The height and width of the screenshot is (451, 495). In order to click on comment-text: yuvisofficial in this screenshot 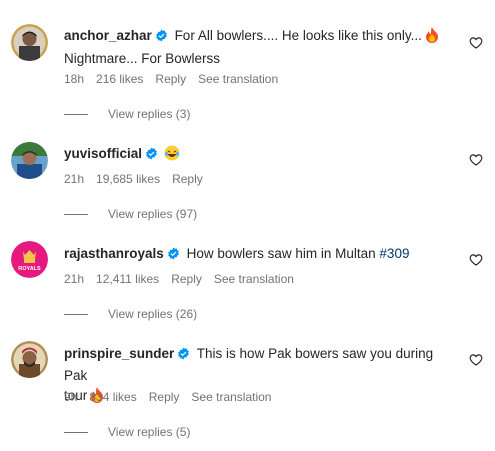, I will do `click(259, 155)`.